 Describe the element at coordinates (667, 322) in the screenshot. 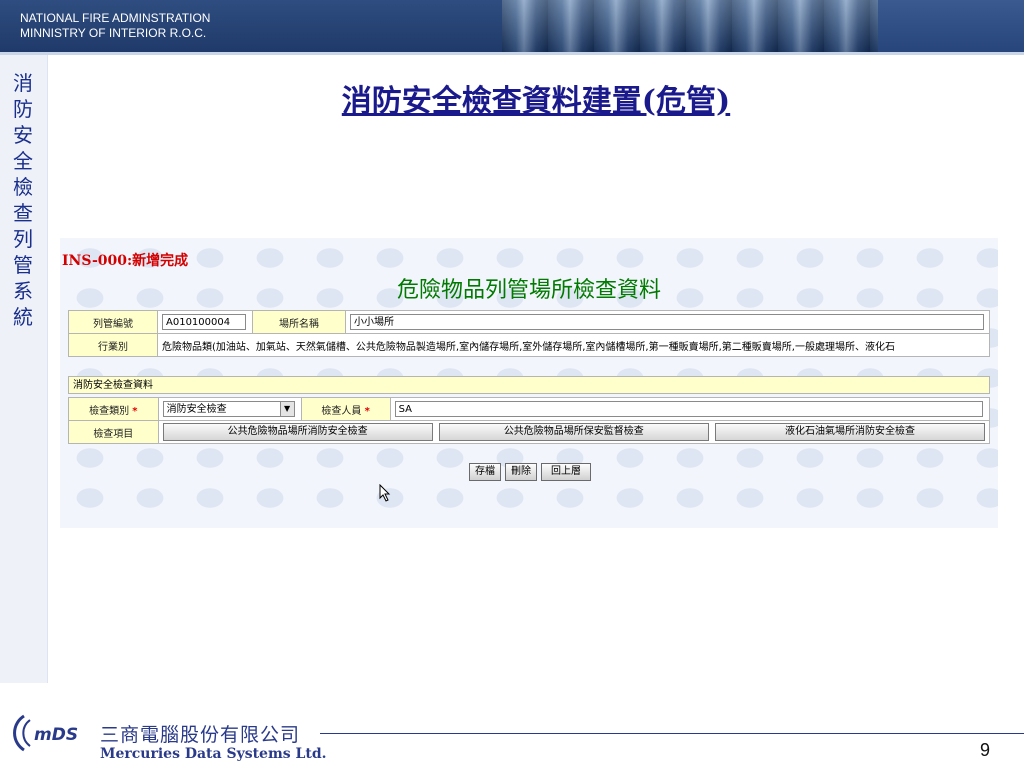

I see `place-name-field: 小小場所` at that location.